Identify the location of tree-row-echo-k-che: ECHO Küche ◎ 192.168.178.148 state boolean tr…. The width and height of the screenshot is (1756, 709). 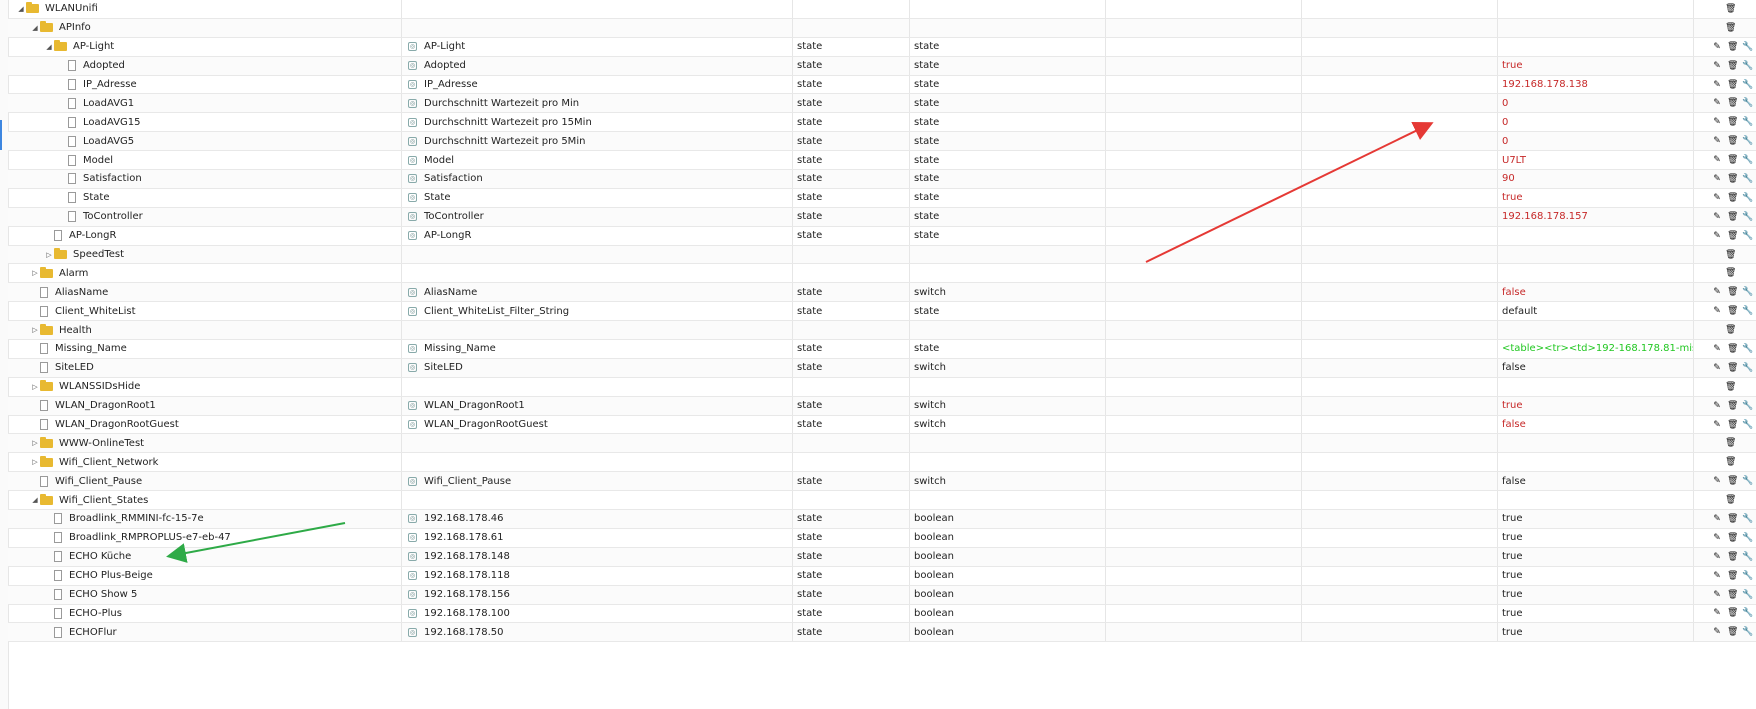
(882, 557).